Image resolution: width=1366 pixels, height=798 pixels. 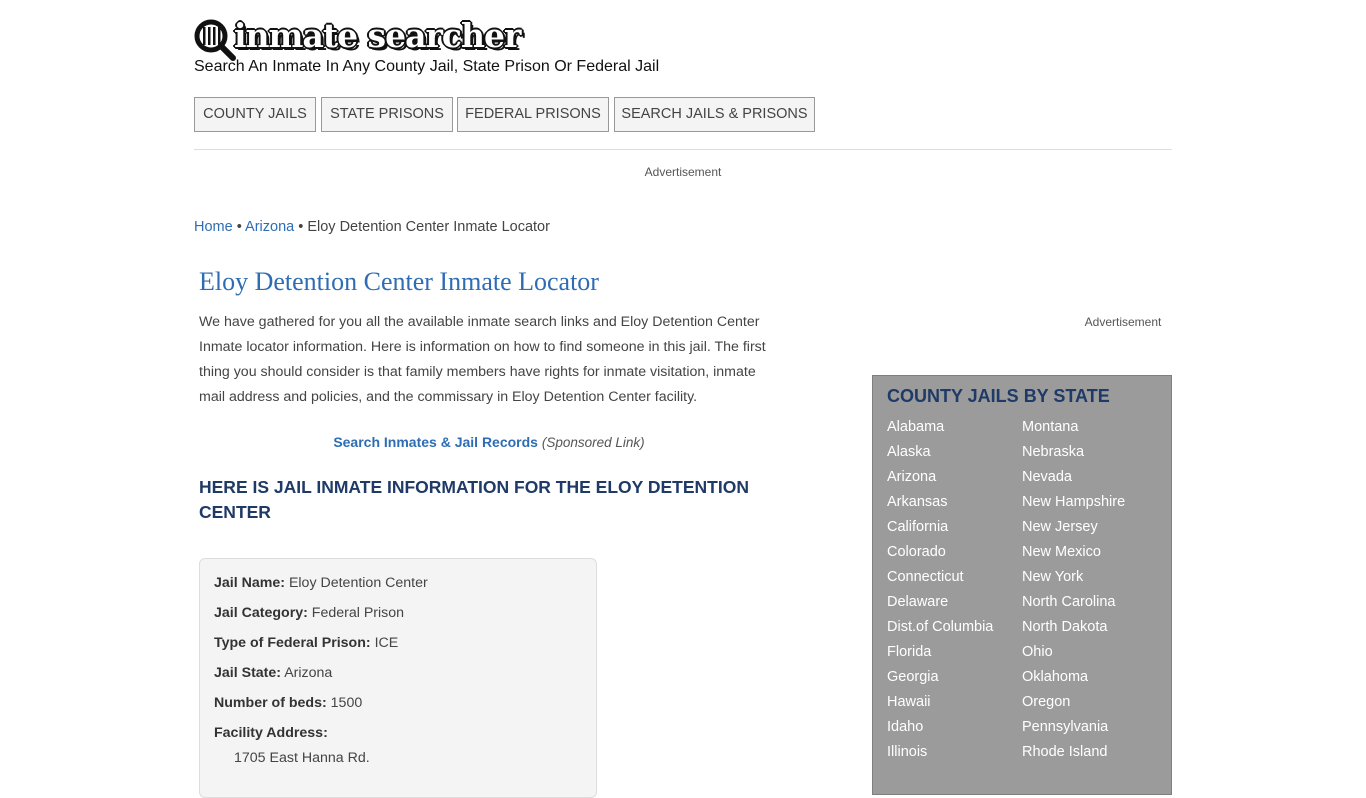 I want to click on info-prison-type: Type of Federal Prison: ICE, so click(x=306, y=643).